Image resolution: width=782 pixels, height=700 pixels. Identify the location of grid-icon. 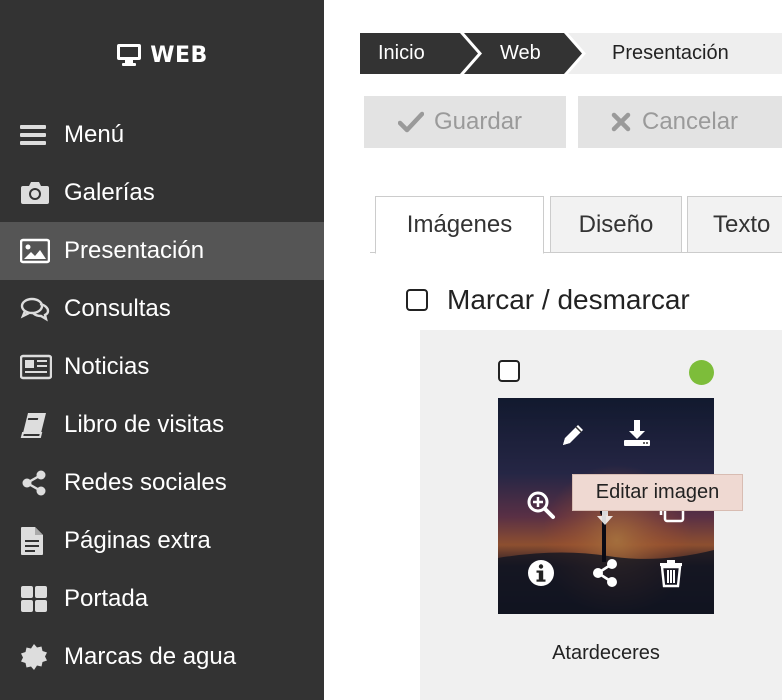
(36, 599).